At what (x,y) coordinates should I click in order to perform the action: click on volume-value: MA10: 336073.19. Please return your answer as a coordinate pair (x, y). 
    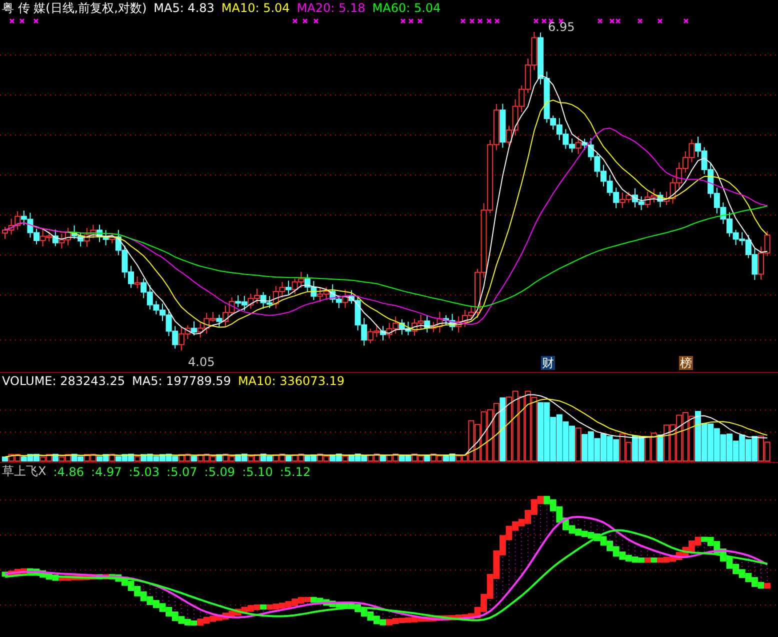
    Looking at the image, I should click on (291, 381).